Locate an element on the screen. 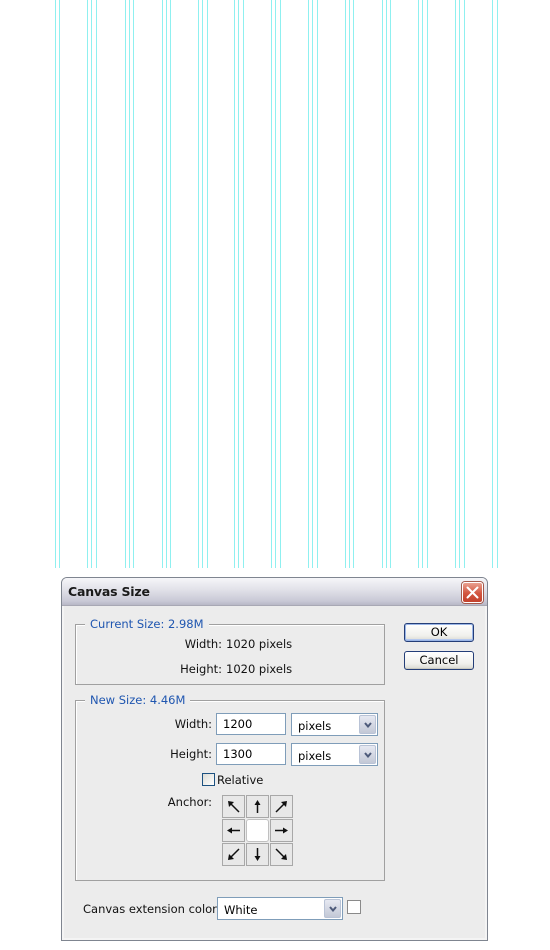  anchor-left is located at coordinates (233, 830).